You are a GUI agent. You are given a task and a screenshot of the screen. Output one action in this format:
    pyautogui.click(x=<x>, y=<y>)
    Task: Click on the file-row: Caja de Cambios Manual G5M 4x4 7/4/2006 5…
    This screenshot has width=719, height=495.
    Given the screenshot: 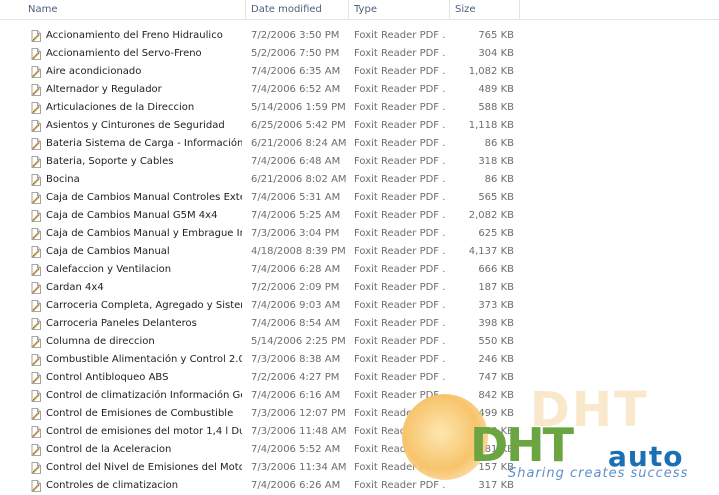 What is the action you would take?
    pyautogui.click(x=359, y=216)
    